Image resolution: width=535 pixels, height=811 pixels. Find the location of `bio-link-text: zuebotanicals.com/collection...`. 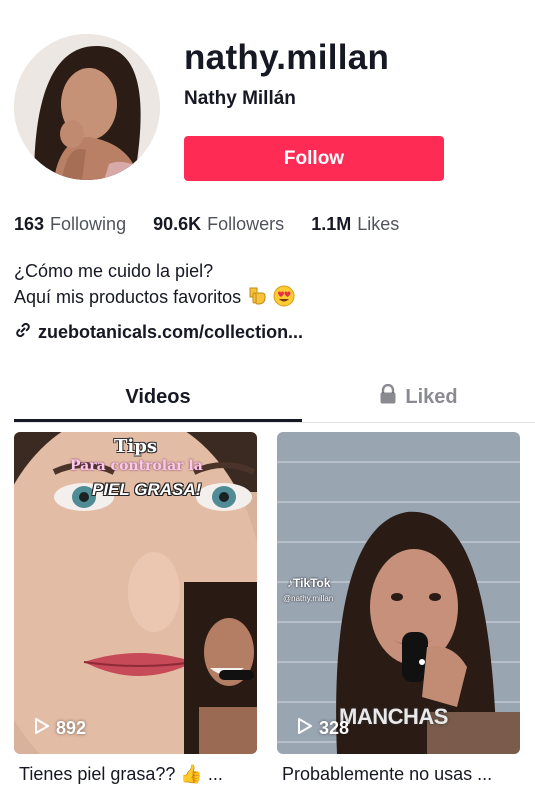

bio-link-text: zuebotanicals.com/collection... is located at coordinates (170, 332).